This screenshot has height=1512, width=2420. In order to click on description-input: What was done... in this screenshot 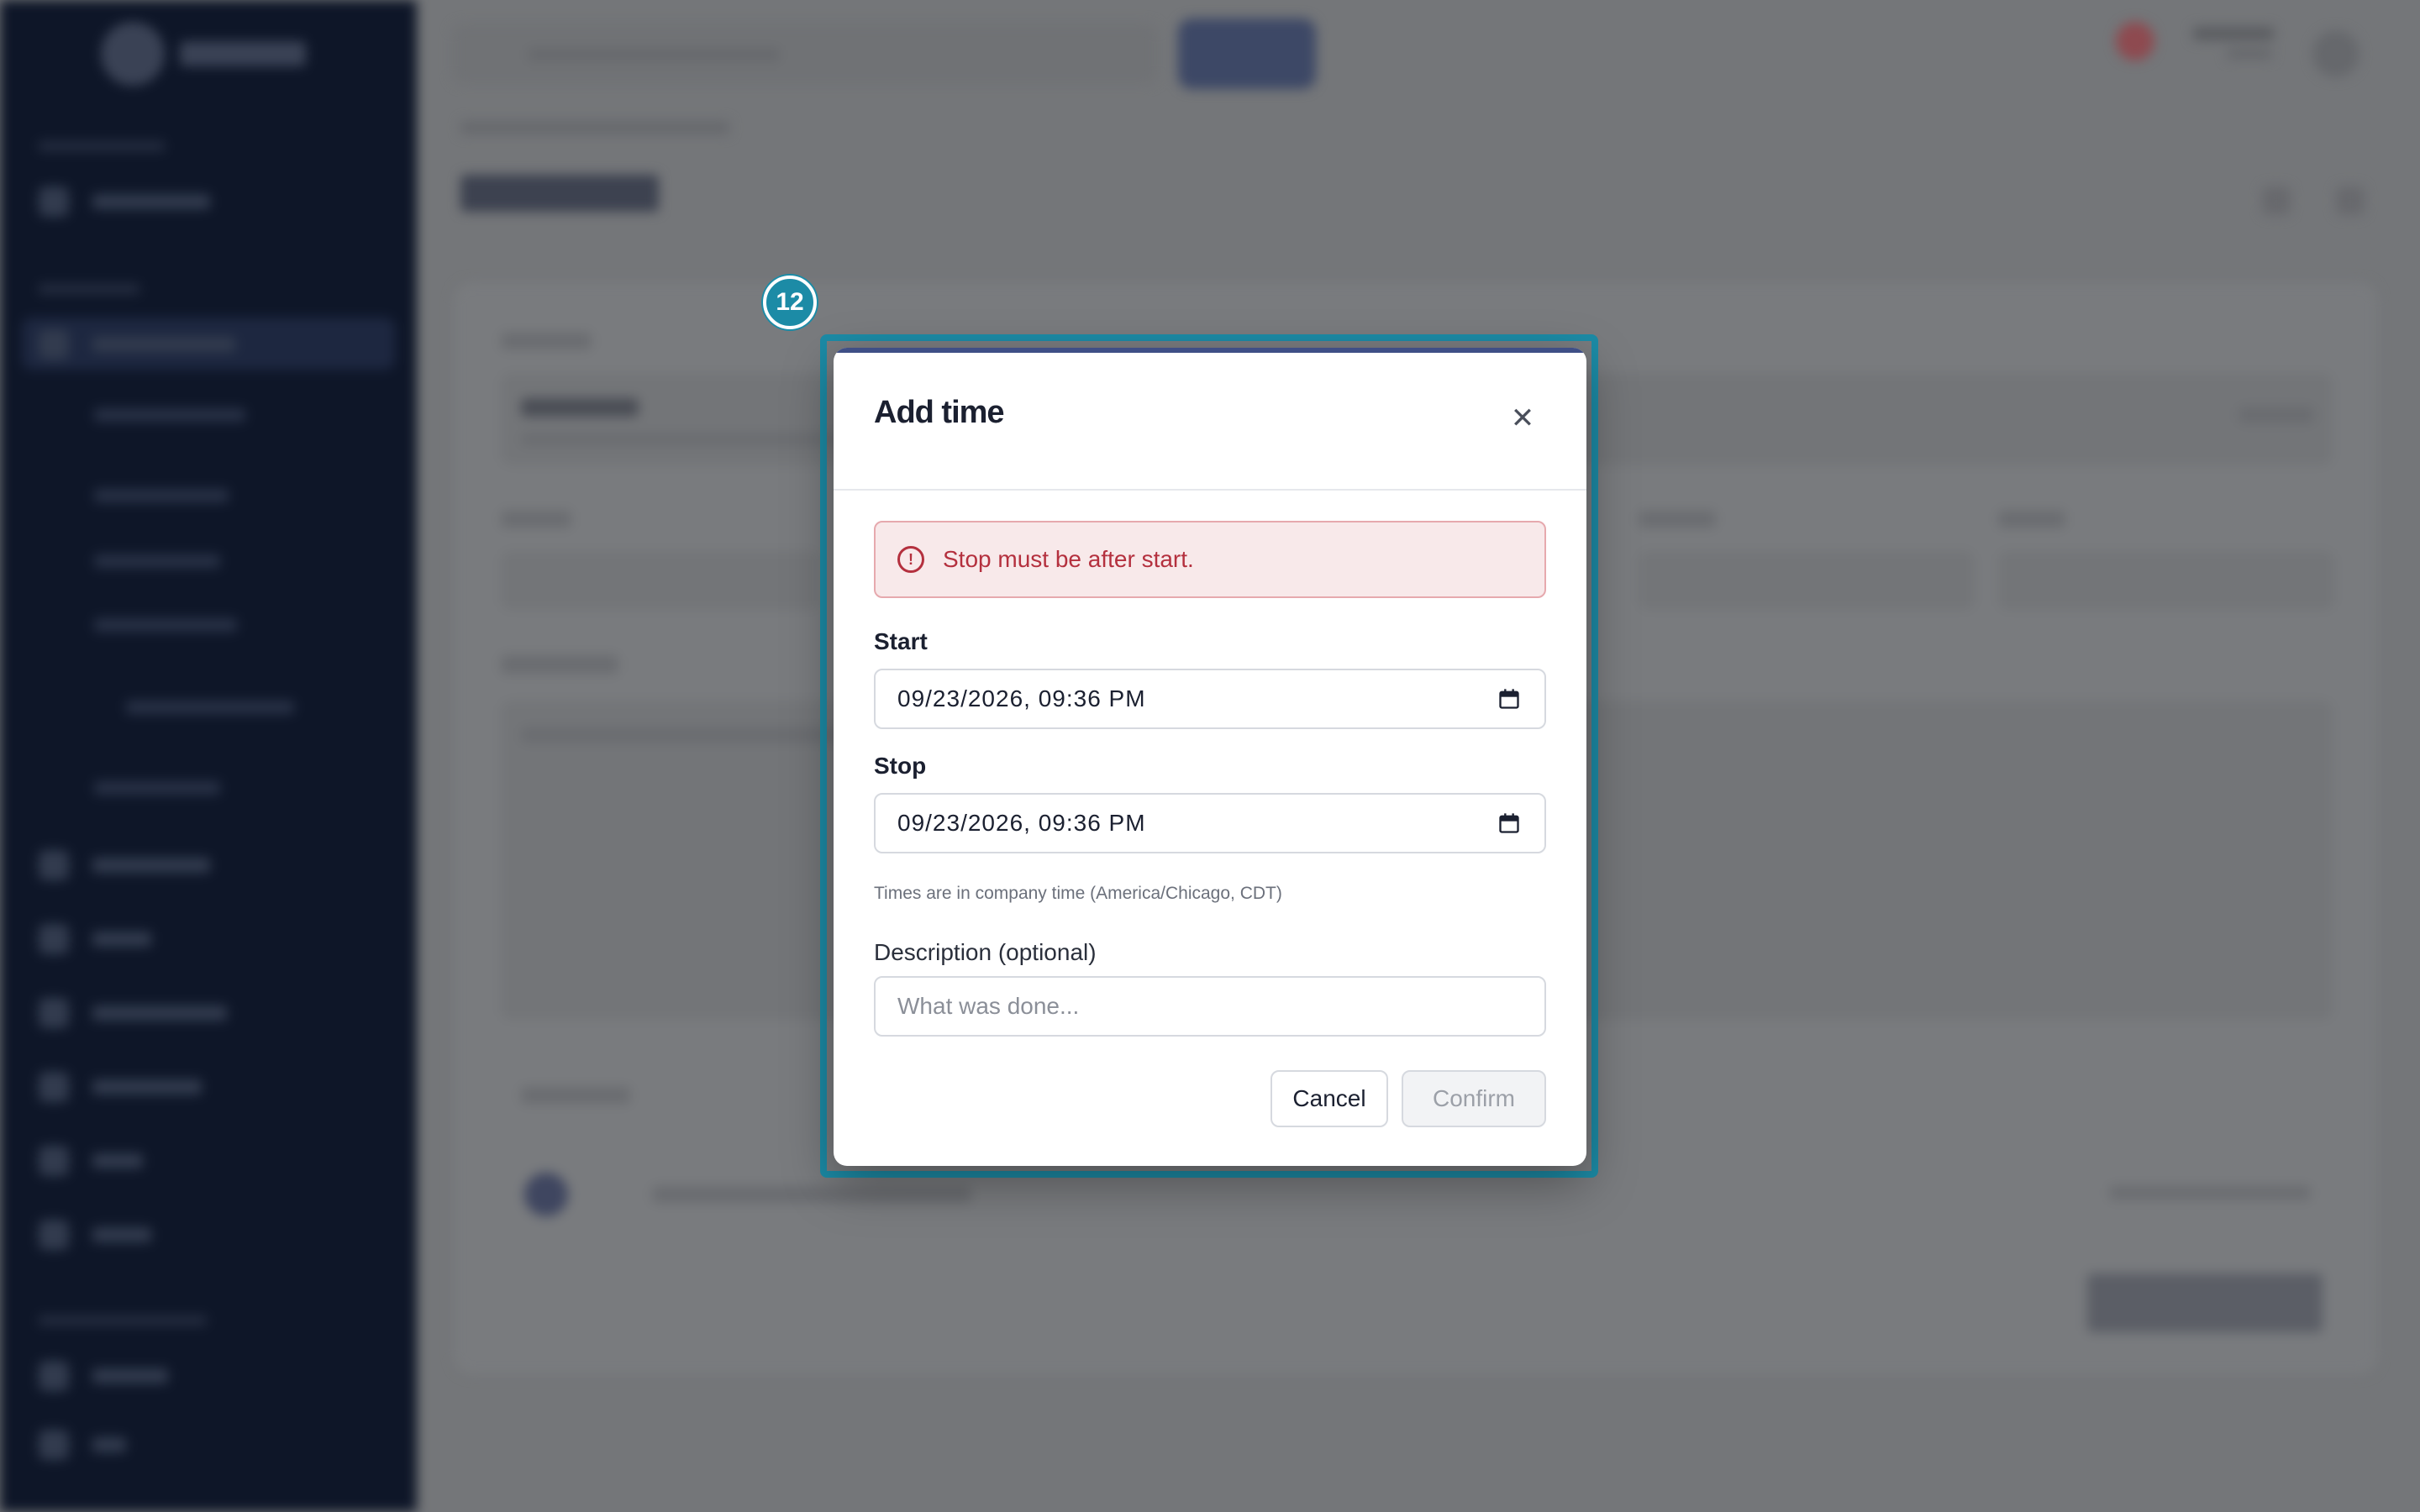, I will do `click(1210, 1006)`.